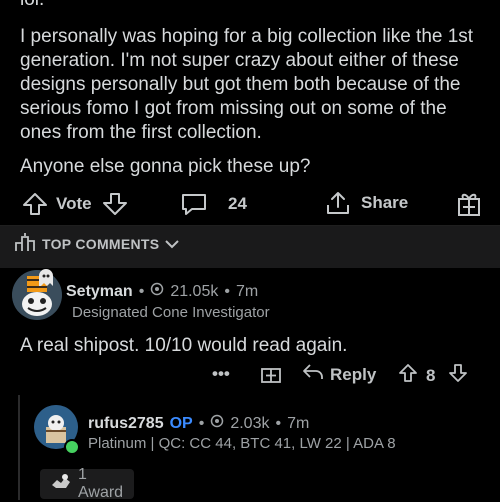  I want to click on comment-award-button, so click(271, 375).